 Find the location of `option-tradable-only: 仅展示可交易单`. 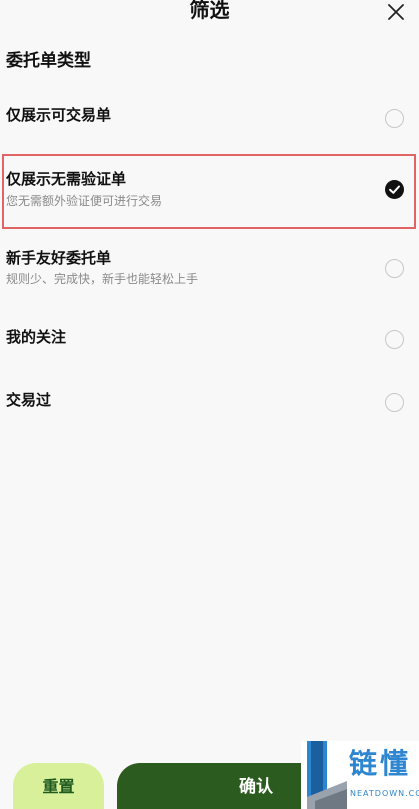

option-tradable-only: 仅展示可交易单 is located at coordinates (209, 120).